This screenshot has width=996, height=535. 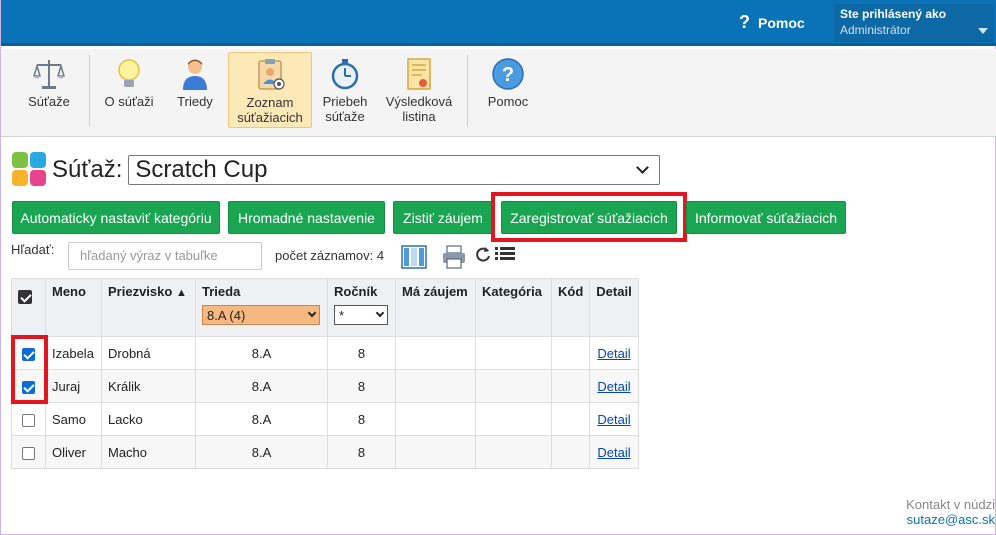 What do you see at coordinates (116, 217) in the screenshot?
I see `auto-category-button: Automaticky nastaviť kategóriu` at bounding box center [116, 217].